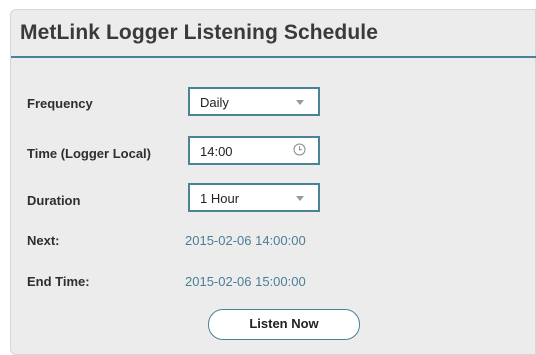 The image size is (536, 355). I want to click on end-time-label: End Time:, so click(58, 281).